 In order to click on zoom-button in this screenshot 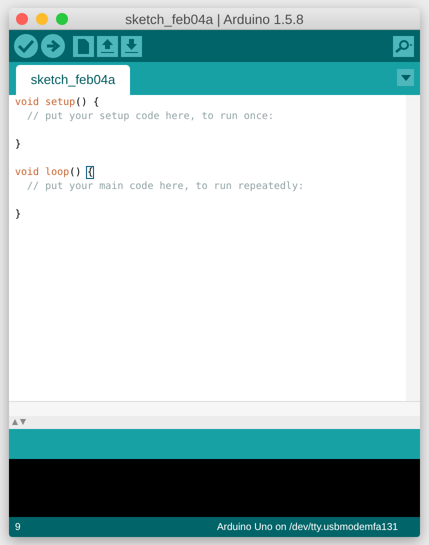, I will do `click(62, 19)`.